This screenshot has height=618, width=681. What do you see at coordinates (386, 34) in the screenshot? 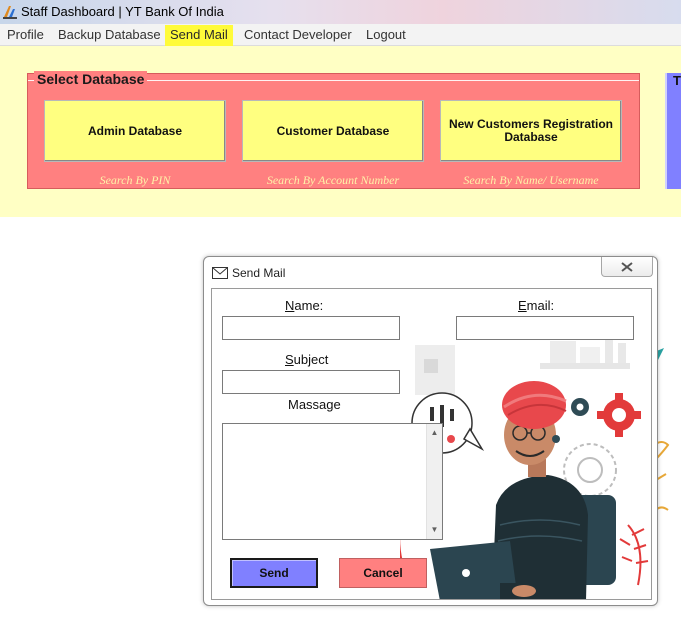
I see `menu-logout: Logout` at bounding box center [386, 34].